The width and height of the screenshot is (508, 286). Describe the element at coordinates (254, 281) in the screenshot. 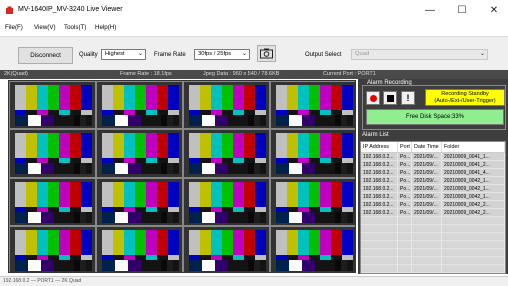

I see `status-bar: 192.168.0.2 — PORT1 — 2K Quad` at that location.